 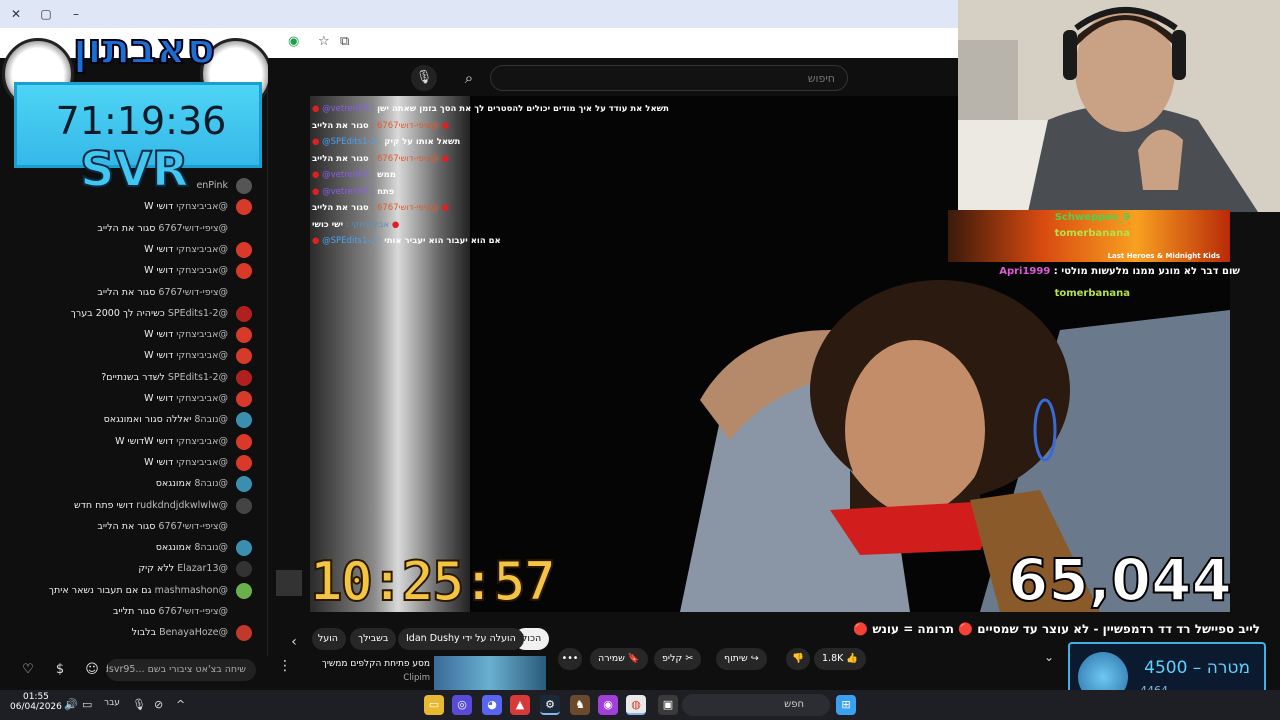 What do you see at coordinates (462, 705) in the screenshot?
I see `obs-icon: ◎` at bounding box center [462, 705].